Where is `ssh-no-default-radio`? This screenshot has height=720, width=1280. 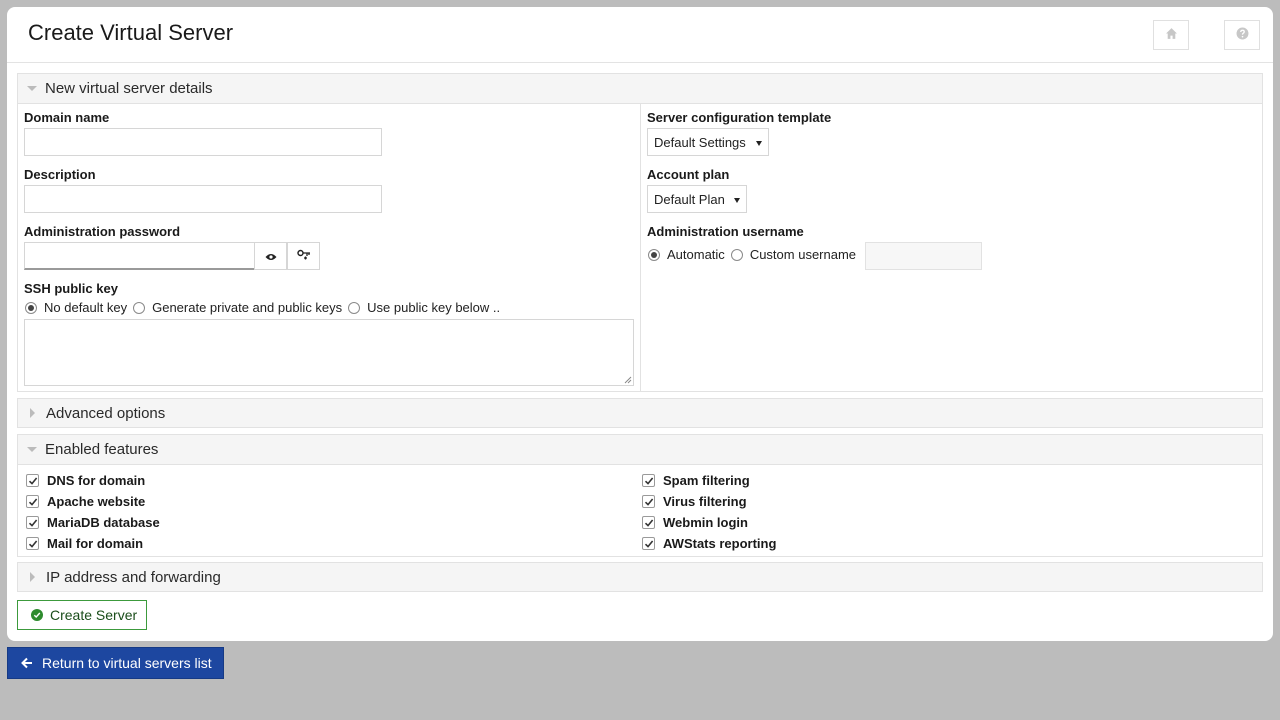
ssh-no-default-radio is located at coordinates (31, 307).